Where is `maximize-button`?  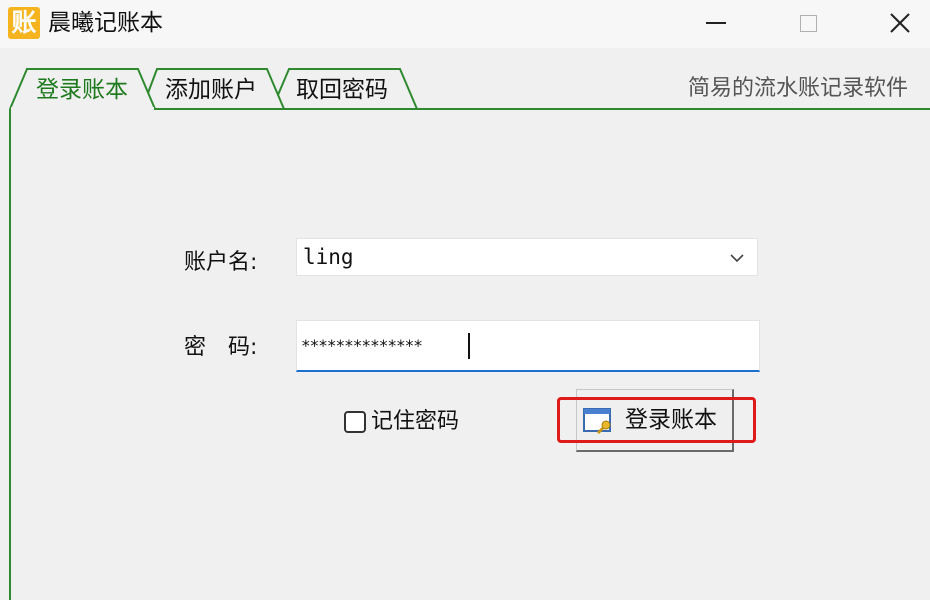
maximize-button is located at coordinates (808, 23).